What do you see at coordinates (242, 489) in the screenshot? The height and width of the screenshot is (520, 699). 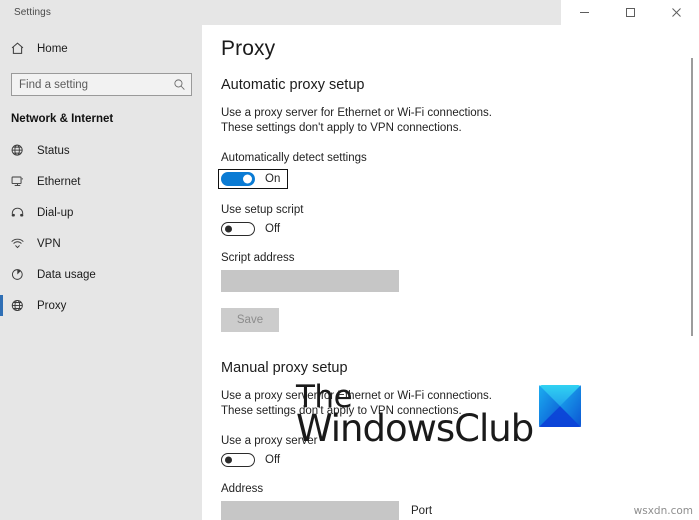 I see `address-label: Address` at bounding box center [242, 489].